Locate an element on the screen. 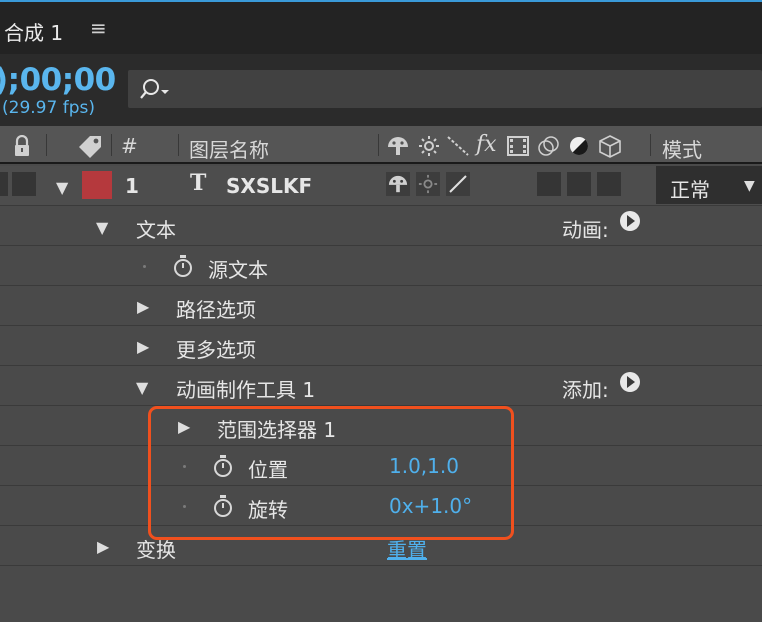 Image resolution: width=762 pixels, height=622 pixels. composition-tab-bar: 合成 1 ≡ is located at coordinates (381, 28).